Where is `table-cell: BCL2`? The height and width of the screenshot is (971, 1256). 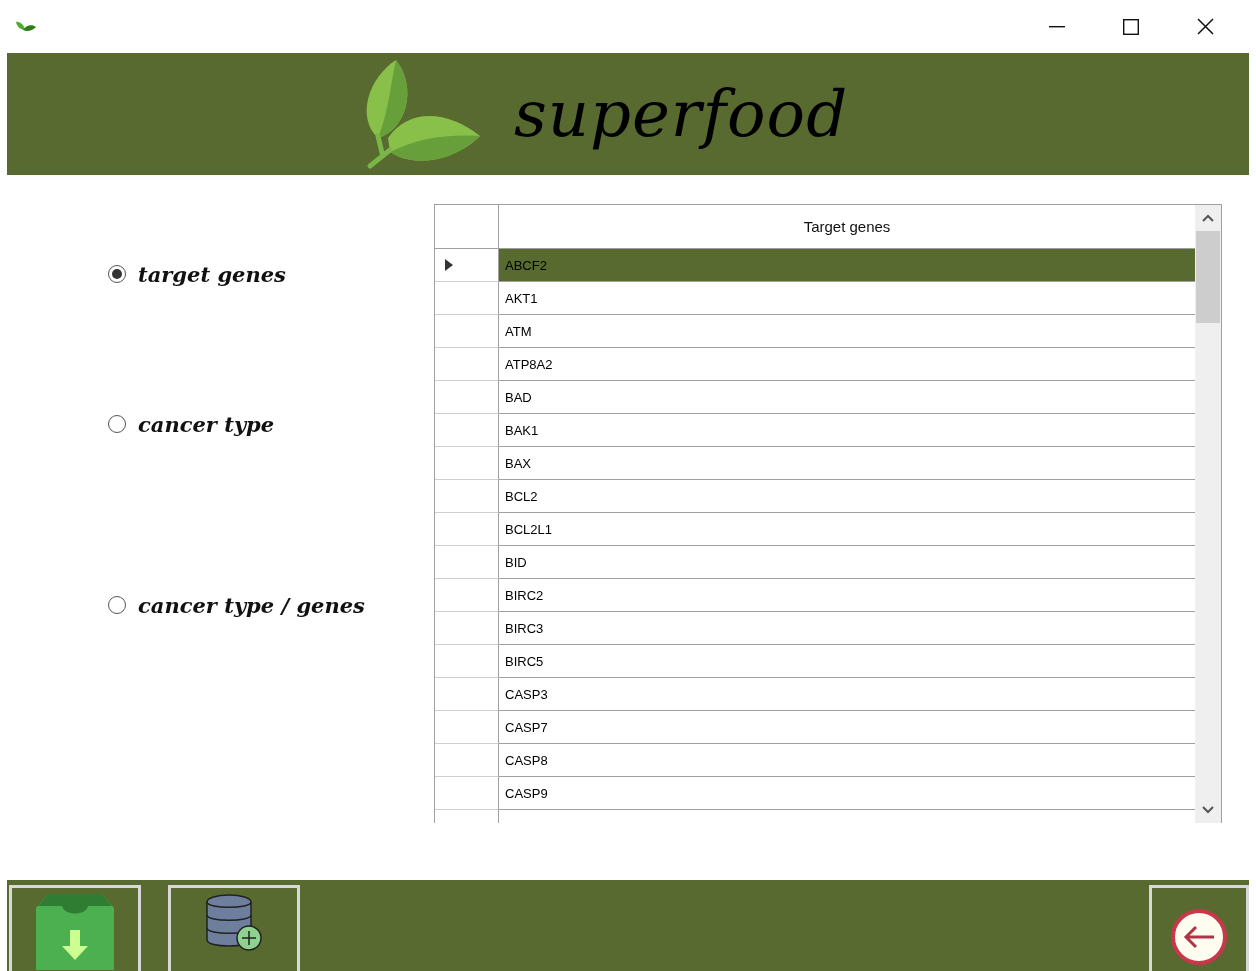 table-cell: BCL2 is located at coordinates (847, 496).